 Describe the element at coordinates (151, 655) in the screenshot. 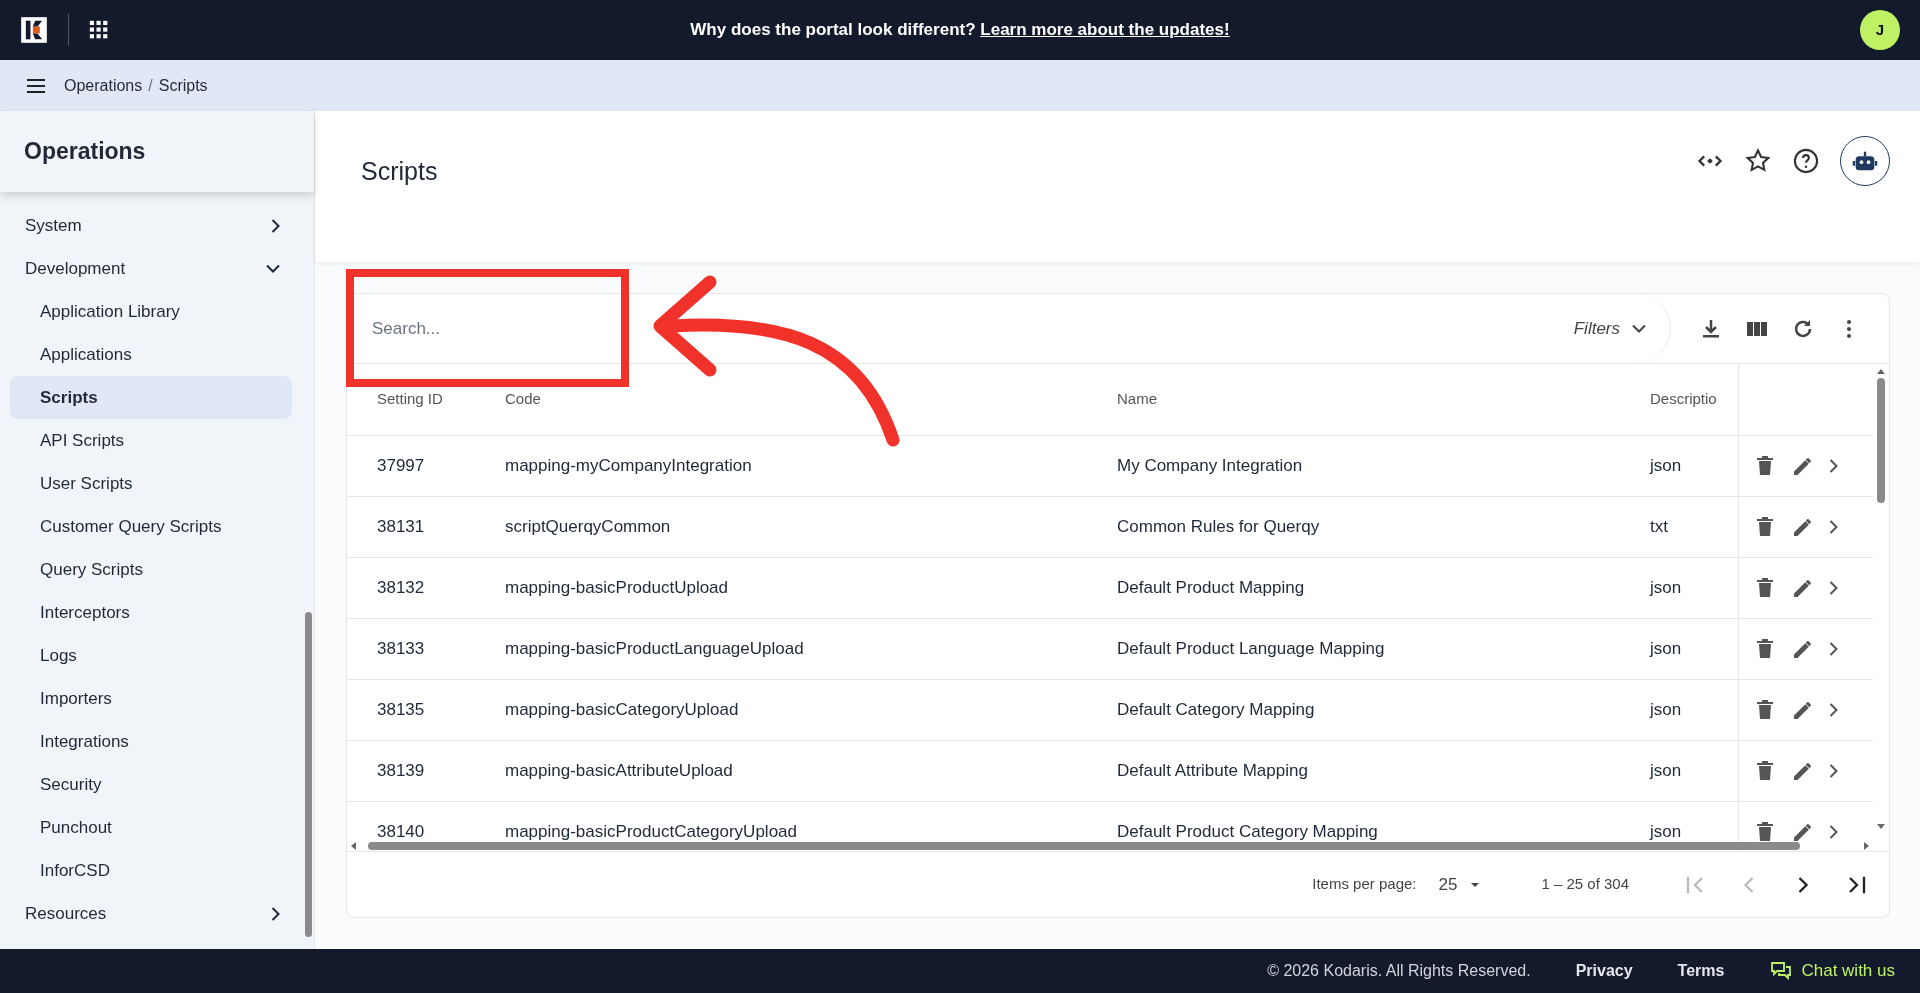

I see `sidebar-item: Logs` at that location.